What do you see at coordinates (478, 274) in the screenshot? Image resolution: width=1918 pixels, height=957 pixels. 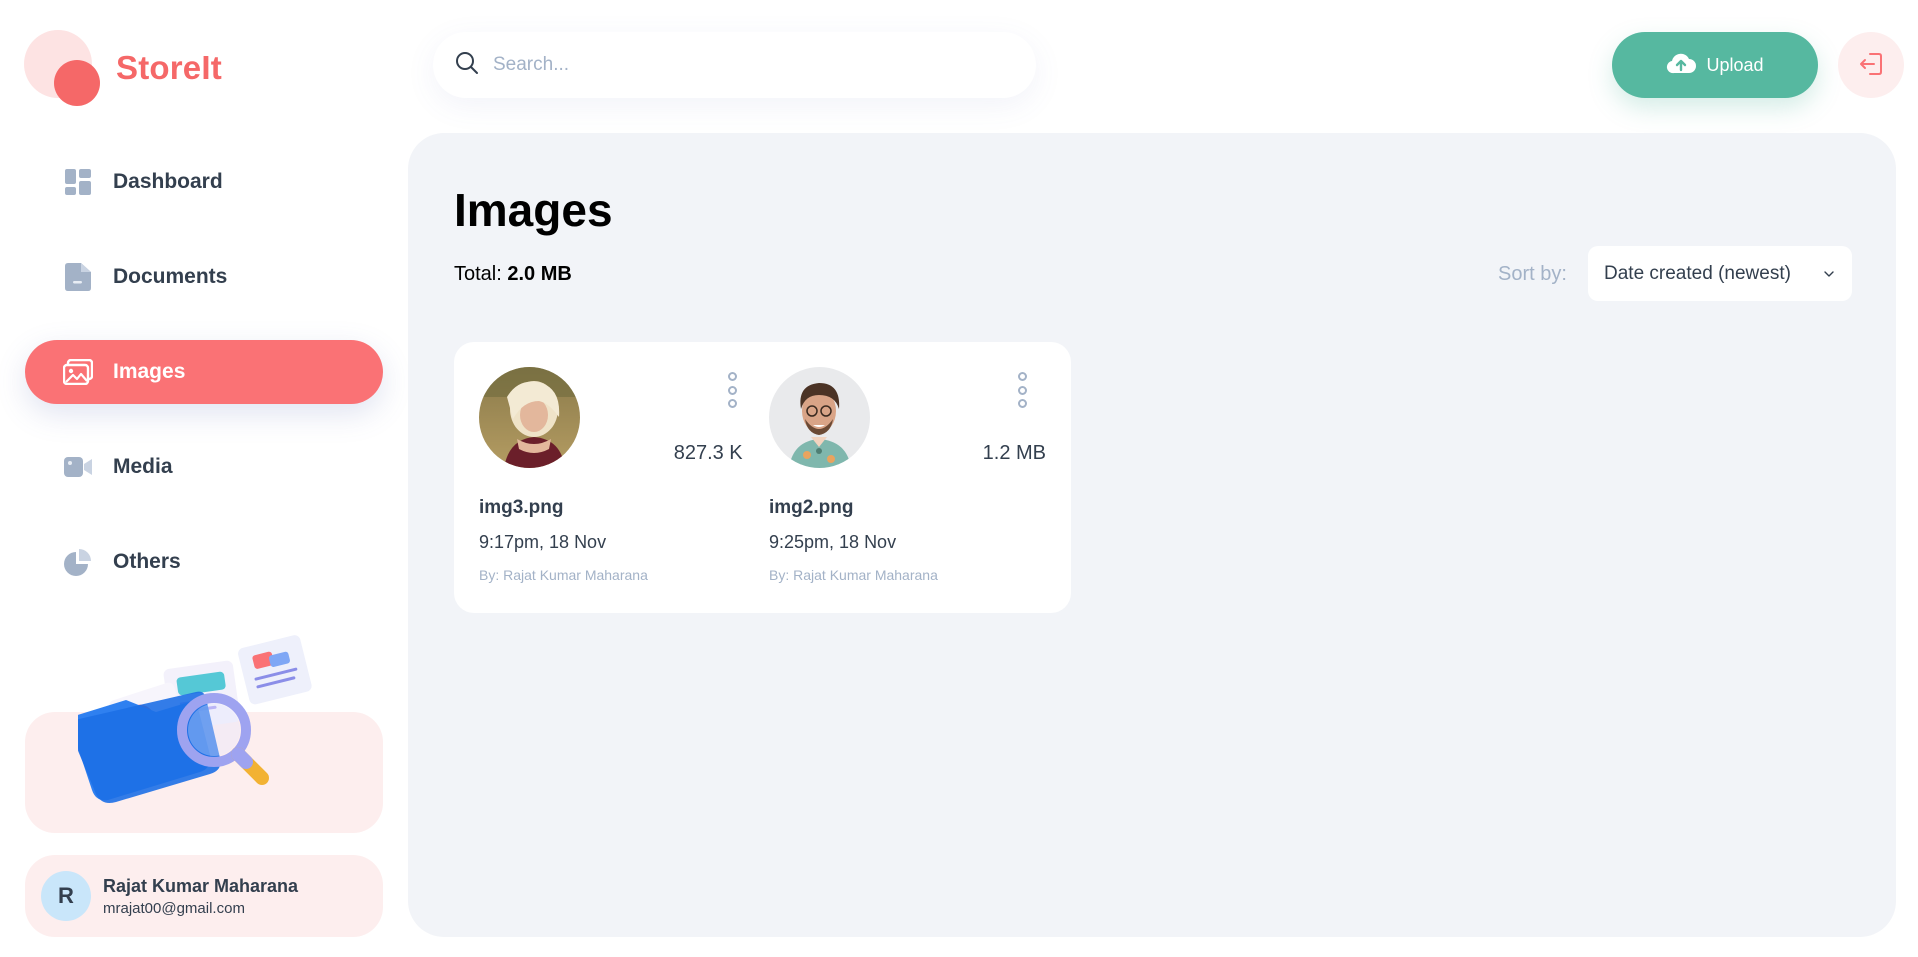 I see `total-label: Total:` at bounding box center [478, 274].